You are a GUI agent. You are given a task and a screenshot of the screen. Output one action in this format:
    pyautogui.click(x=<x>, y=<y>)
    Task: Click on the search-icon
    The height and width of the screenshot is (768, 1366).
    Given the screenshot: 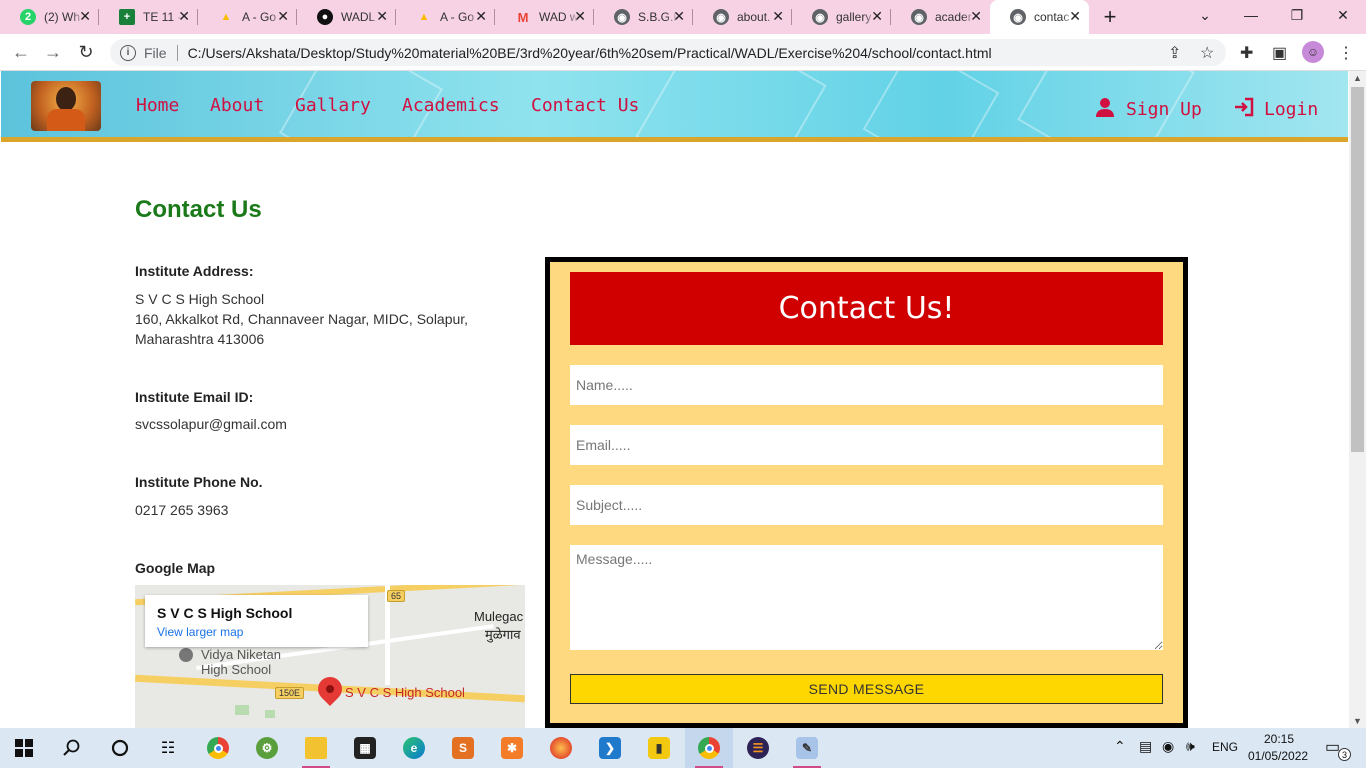 What is the action you would take?
    pyautogui.click(x=72, y=748)
    